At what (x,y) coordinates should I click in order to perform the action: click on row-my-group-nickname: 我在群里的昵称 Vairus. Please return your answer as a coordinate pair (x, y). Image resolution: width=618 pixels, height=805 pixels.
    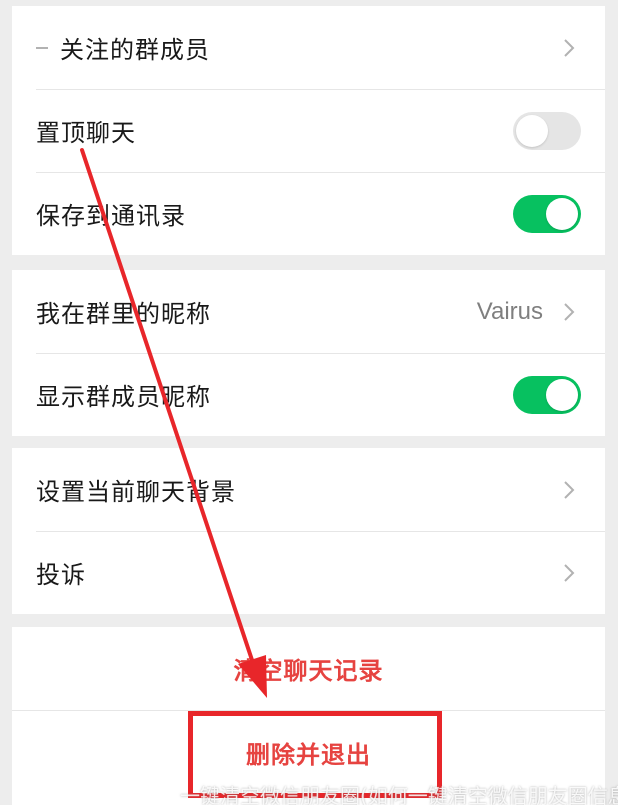
    Looking at the image, I should click on (308, 311).